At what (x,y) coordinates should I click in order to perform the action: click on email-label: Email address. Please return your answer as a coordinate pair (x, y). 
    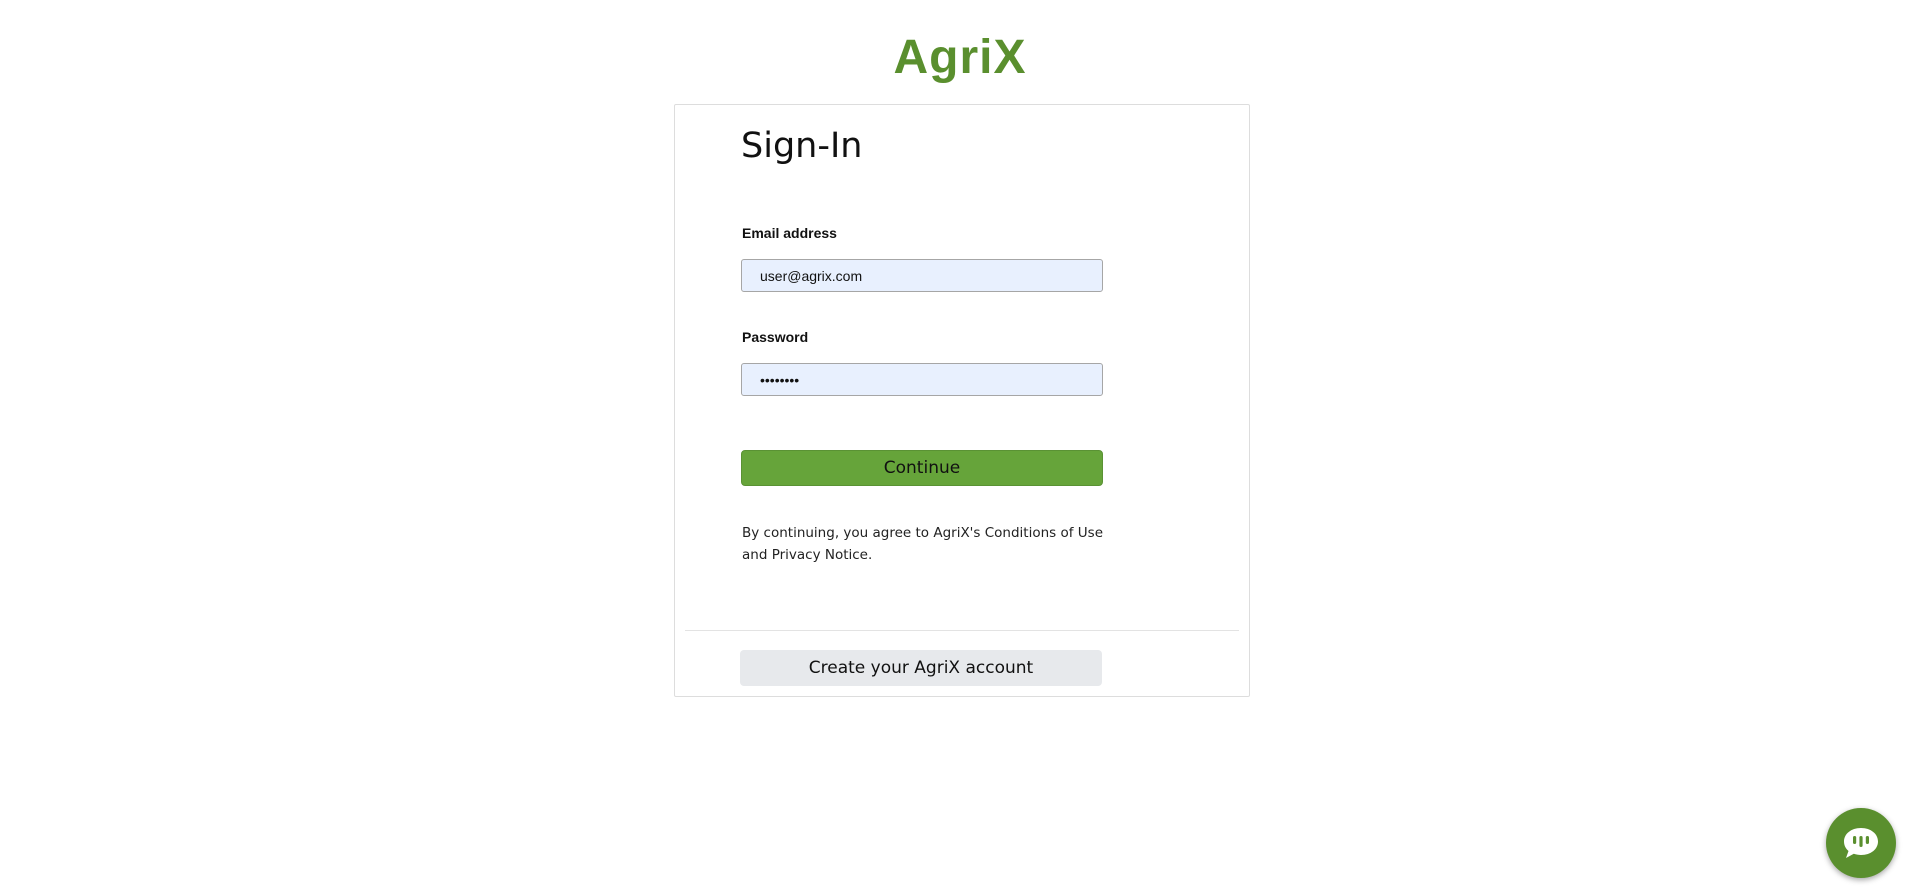
    Looking at the image, I should click on (789, 233).